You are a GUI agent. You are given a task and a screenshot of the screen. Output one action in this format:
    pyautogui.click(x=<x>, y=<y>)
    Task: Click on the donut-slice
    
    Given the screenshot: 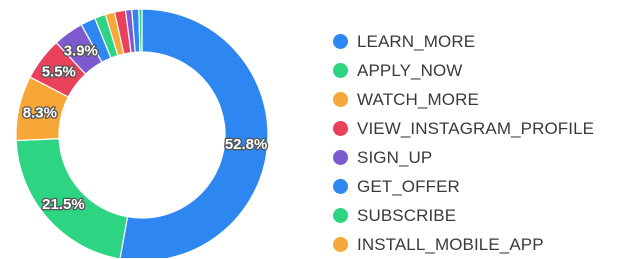 What is the action you would take?
    pyautogui.click(x=140, y=30)
    